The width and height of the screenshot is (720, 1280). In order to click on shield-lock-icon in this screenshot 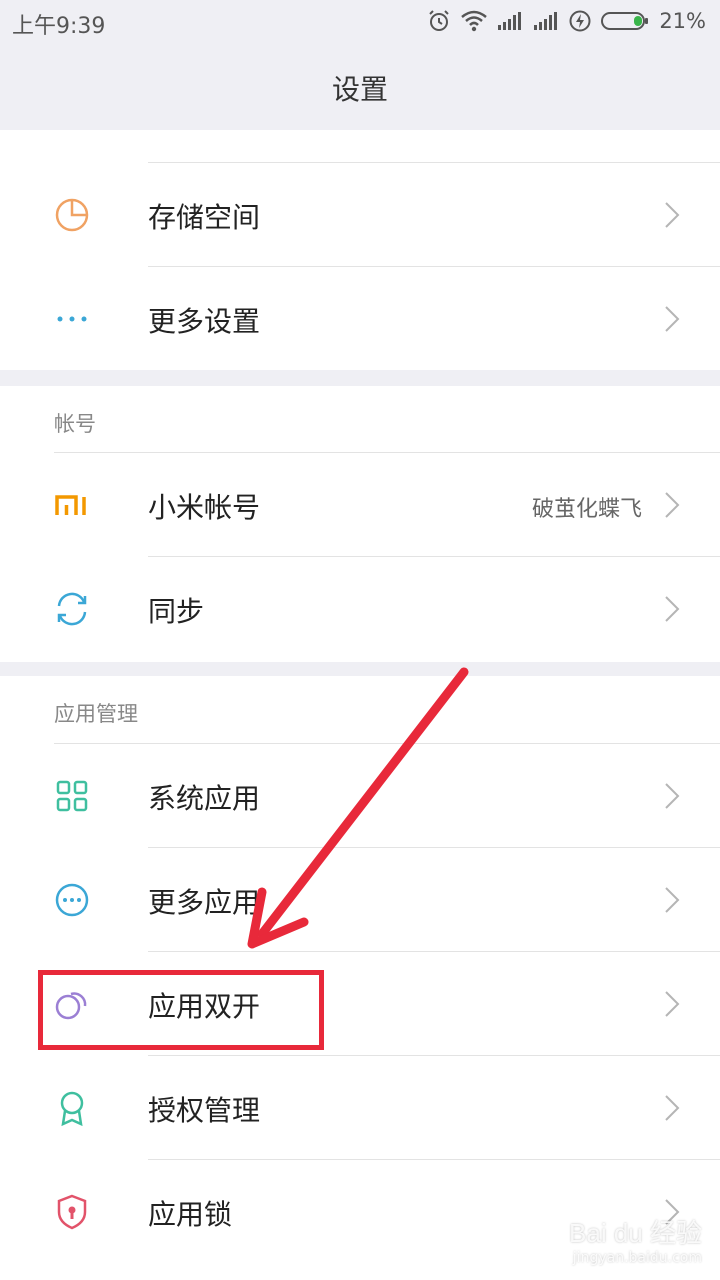, I will do `click(72, 1212)`.